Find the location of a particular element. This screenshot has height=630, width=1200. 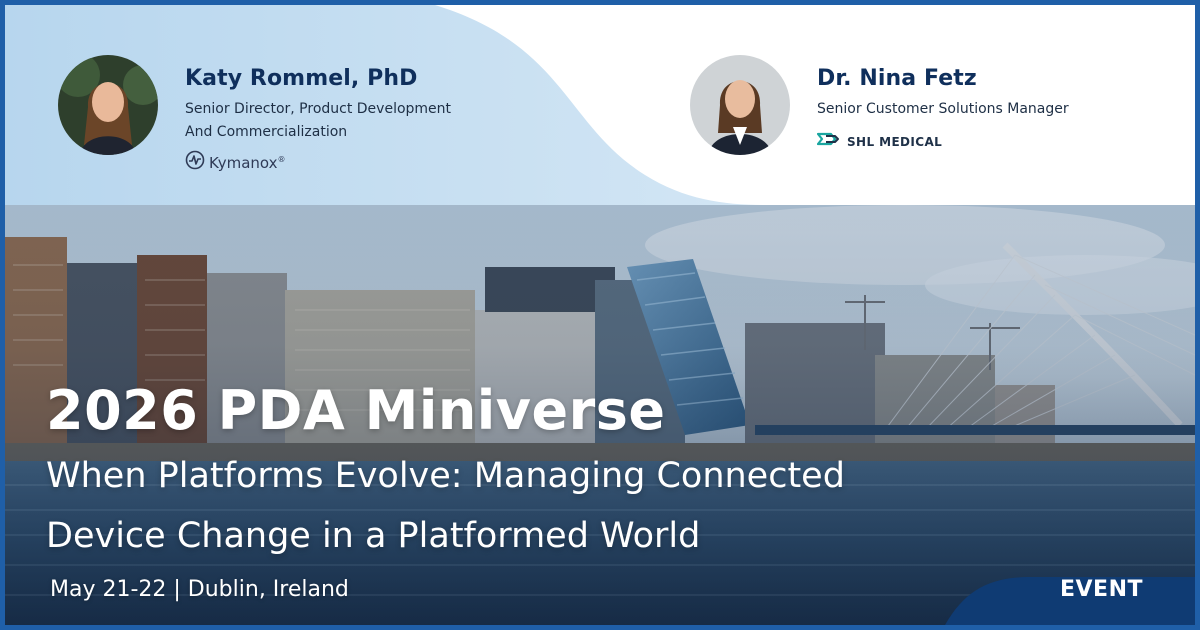

speaker-name: Katy Rommel, PhD is located at coordinates (301, 78).